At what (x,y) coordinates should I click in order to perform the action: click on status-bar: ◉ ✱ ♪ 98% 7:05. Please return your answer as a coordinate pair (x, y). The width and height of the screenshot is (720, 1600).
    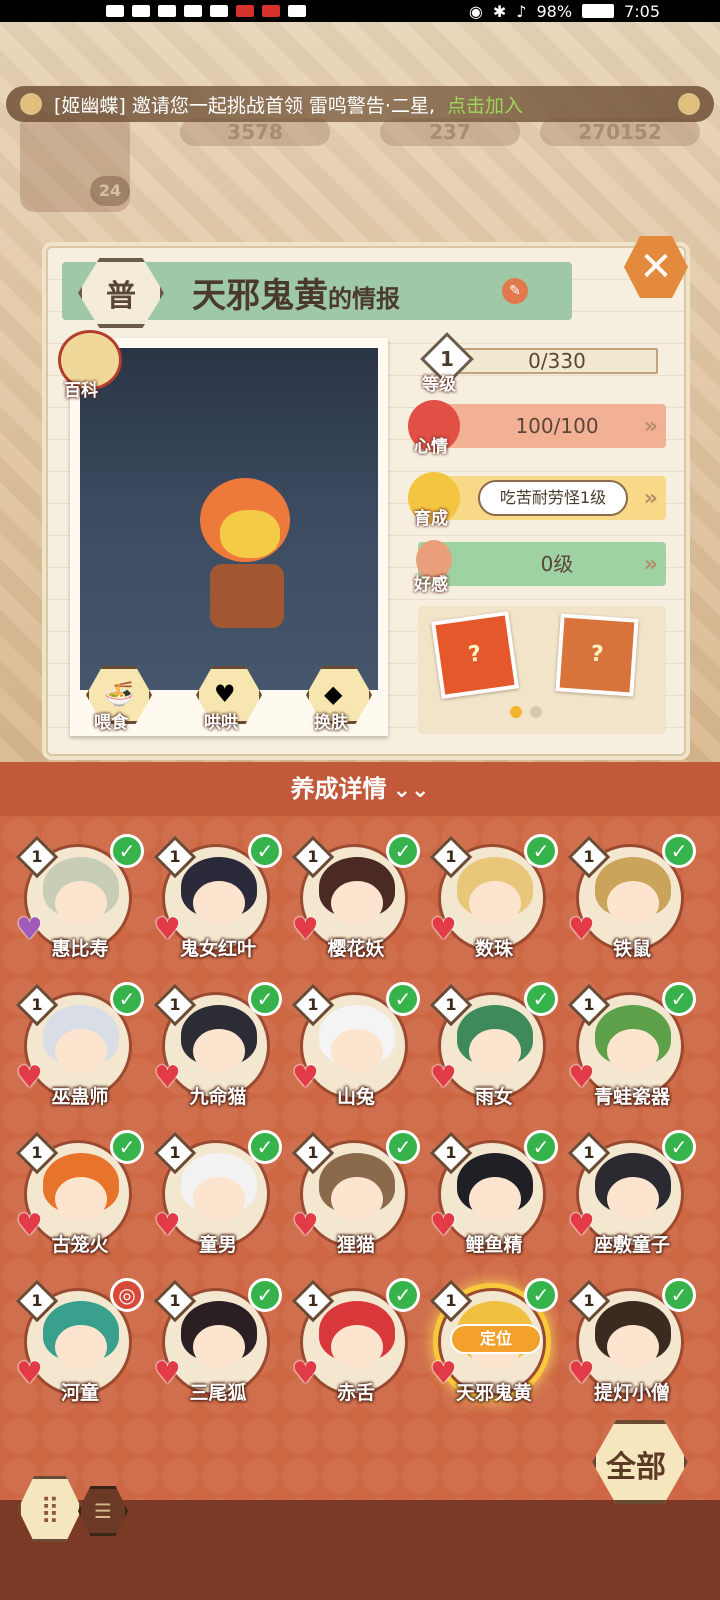
    Looking at the image, I should click on (360, 11).